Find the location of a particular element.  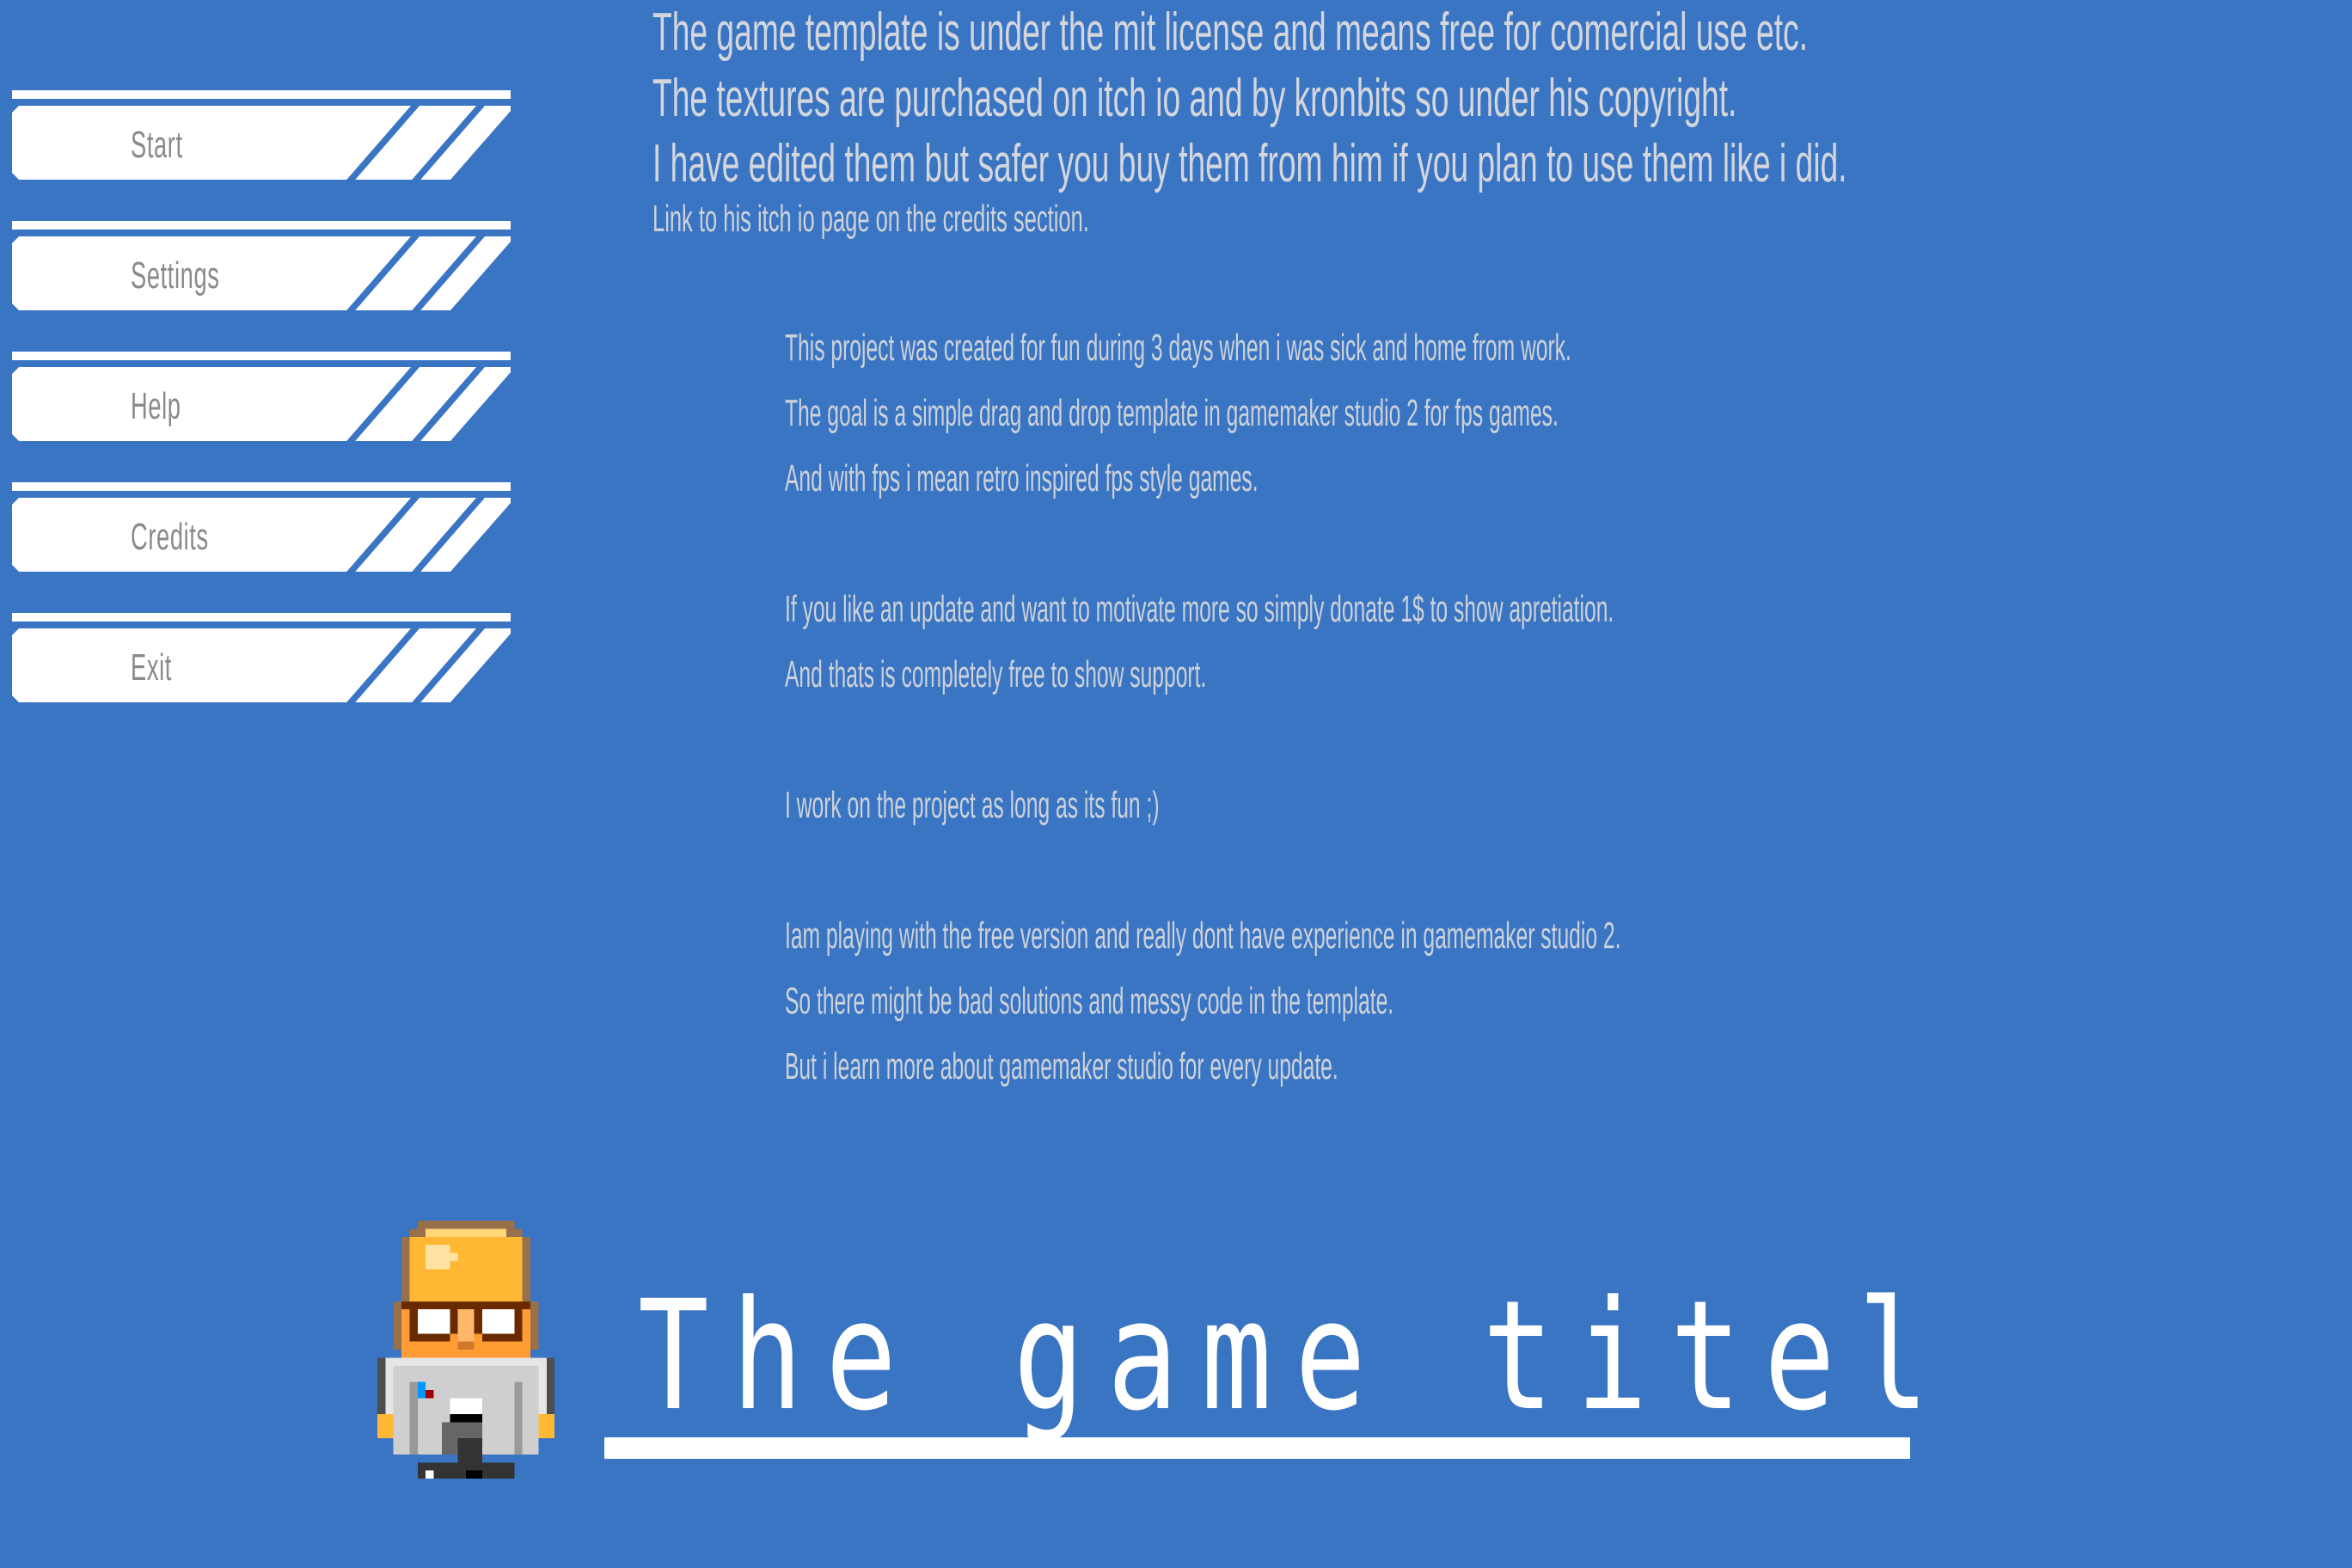

game-title: The game titel is located at coordinates (1295, 1356).